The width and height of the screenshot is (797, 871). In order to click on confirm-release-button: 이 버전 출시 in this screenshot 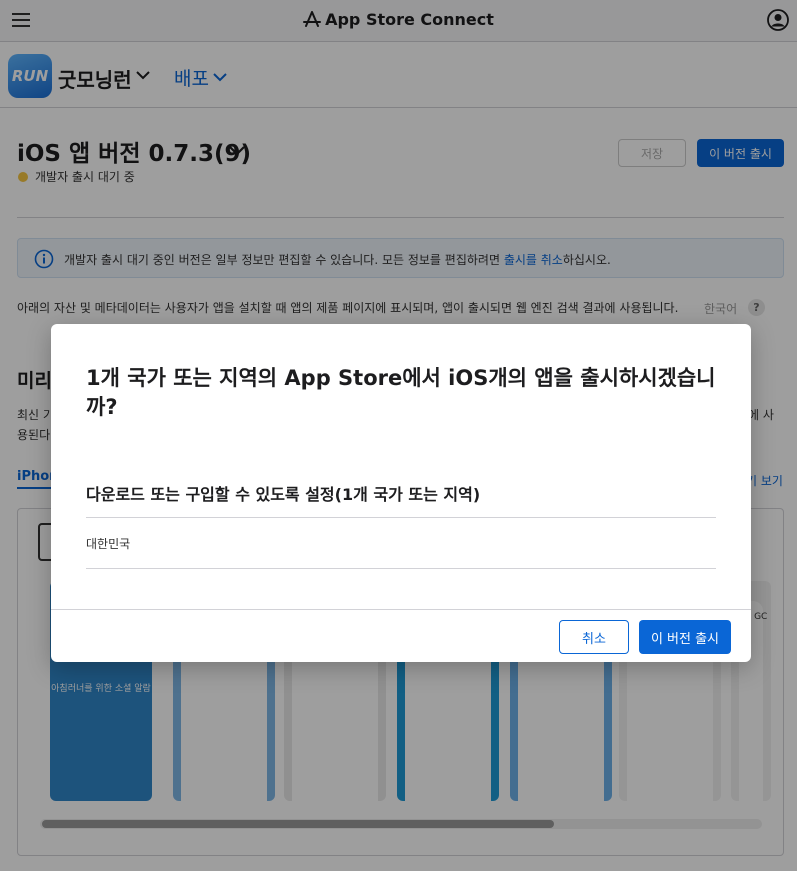, I will do `click(685, 637)`.